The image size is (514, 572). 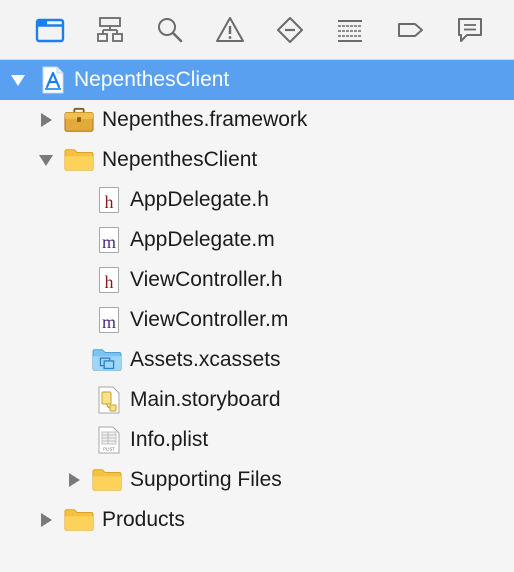 What do you see at coordinates (202, 239) in the screenshot?
I see `tree-row-label: AppDelegate.m` at bounding box center [202, 239].